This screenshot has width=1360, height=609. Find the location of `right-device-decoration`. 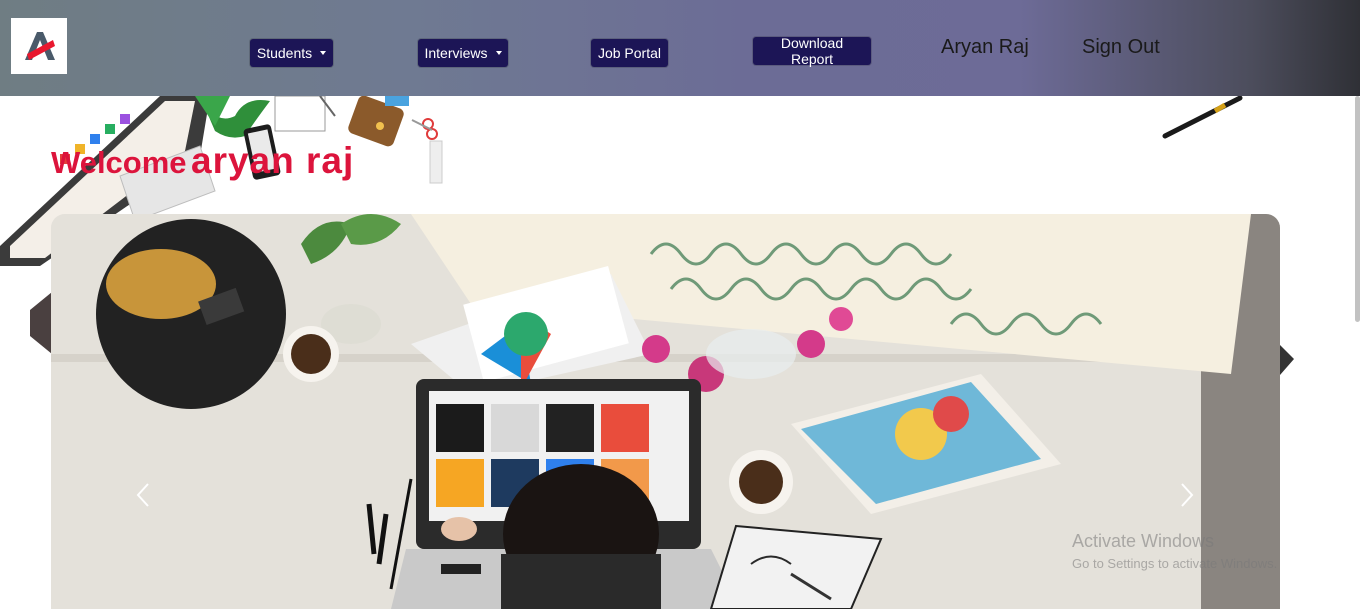

right-device-decoration is located at coordinates (1287, 360).